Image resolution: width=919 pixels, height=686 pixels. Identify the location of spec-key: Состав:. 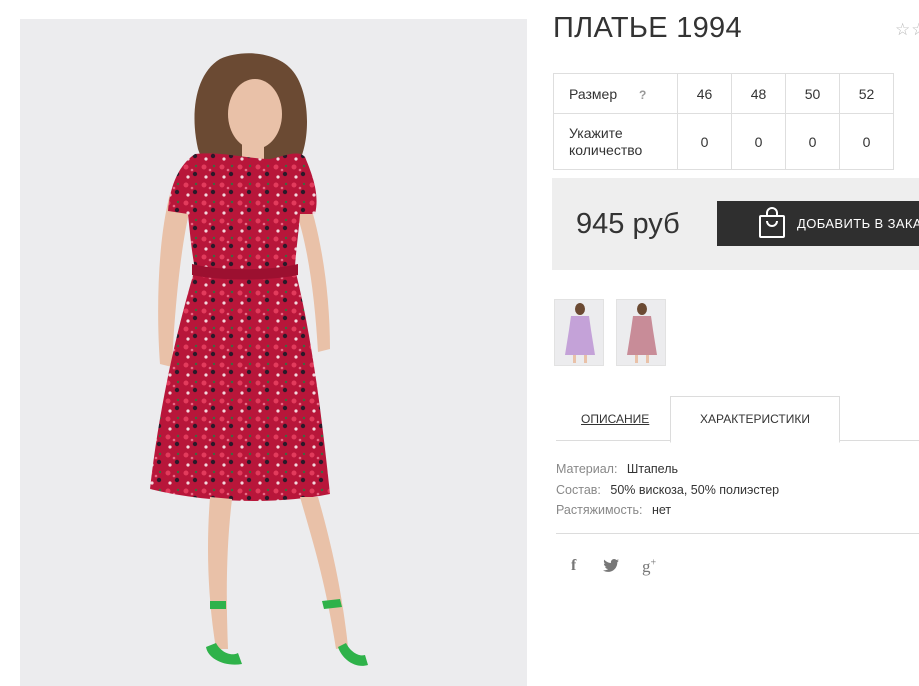
(578, 489).